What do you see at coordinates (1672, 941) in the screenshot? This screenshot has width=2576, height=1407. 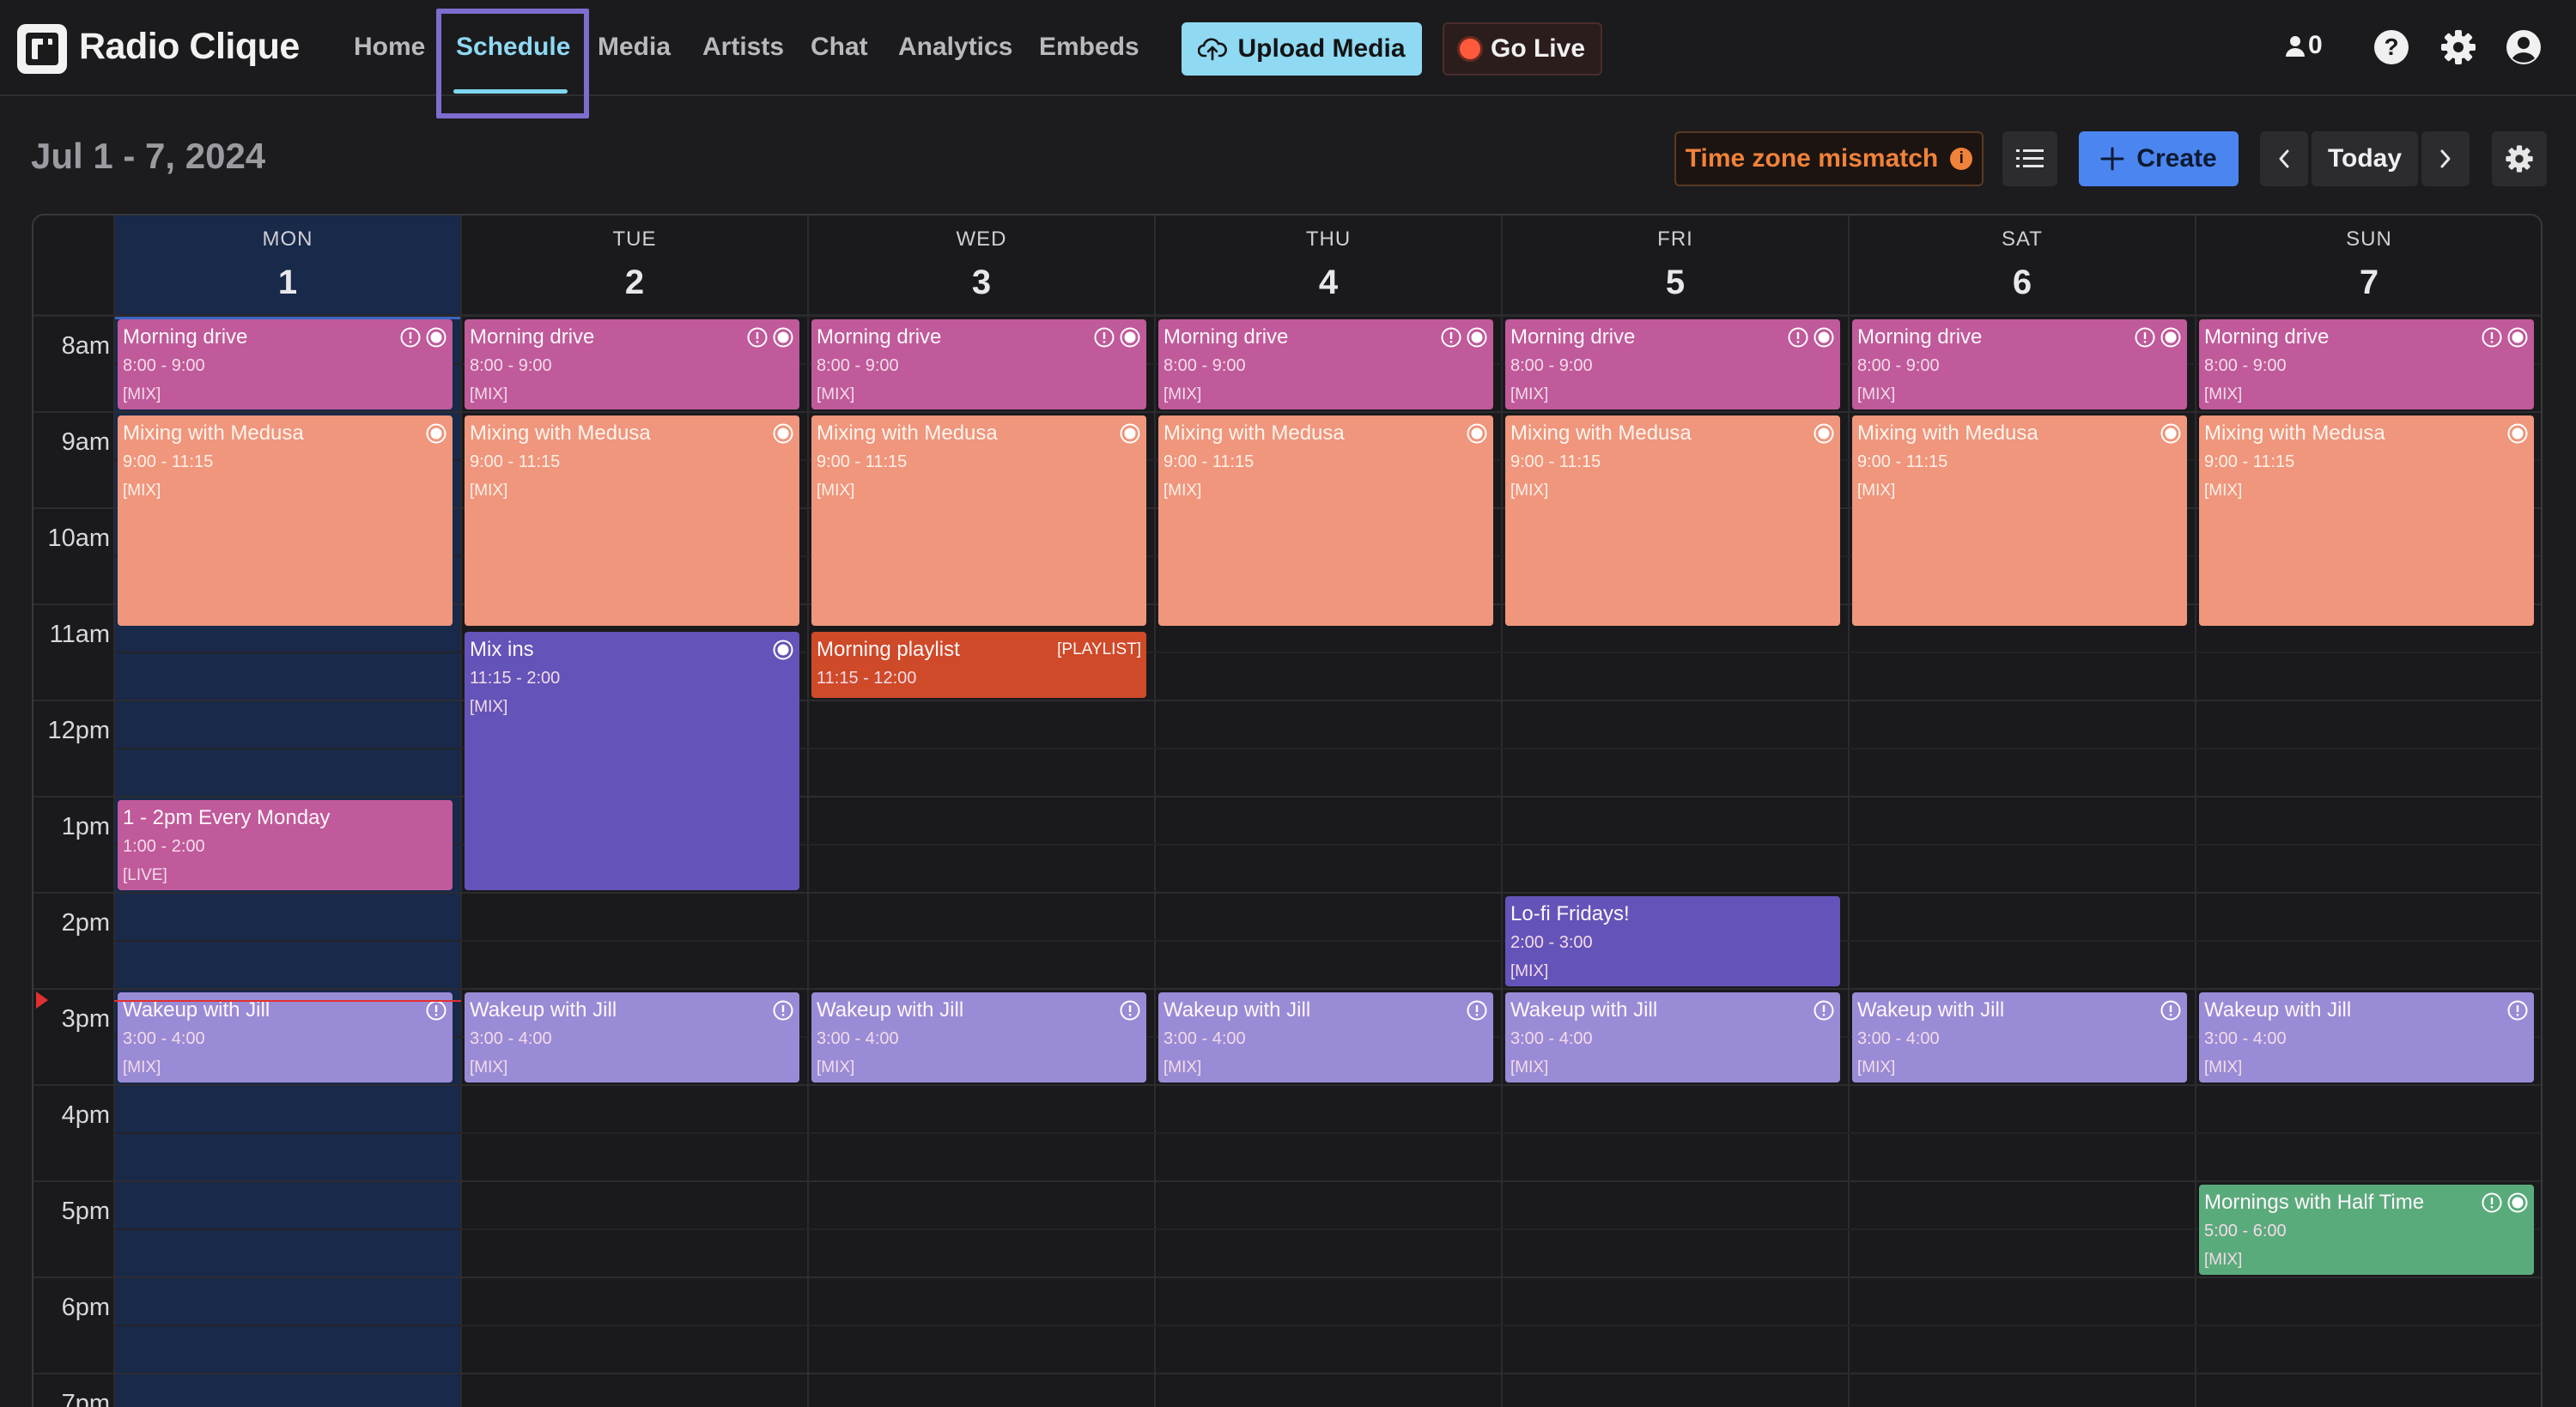 I see `event-block: Lo-fi Fridays! 2:00 - 3:00 [MIX]` at bounding box center [1672, 941].